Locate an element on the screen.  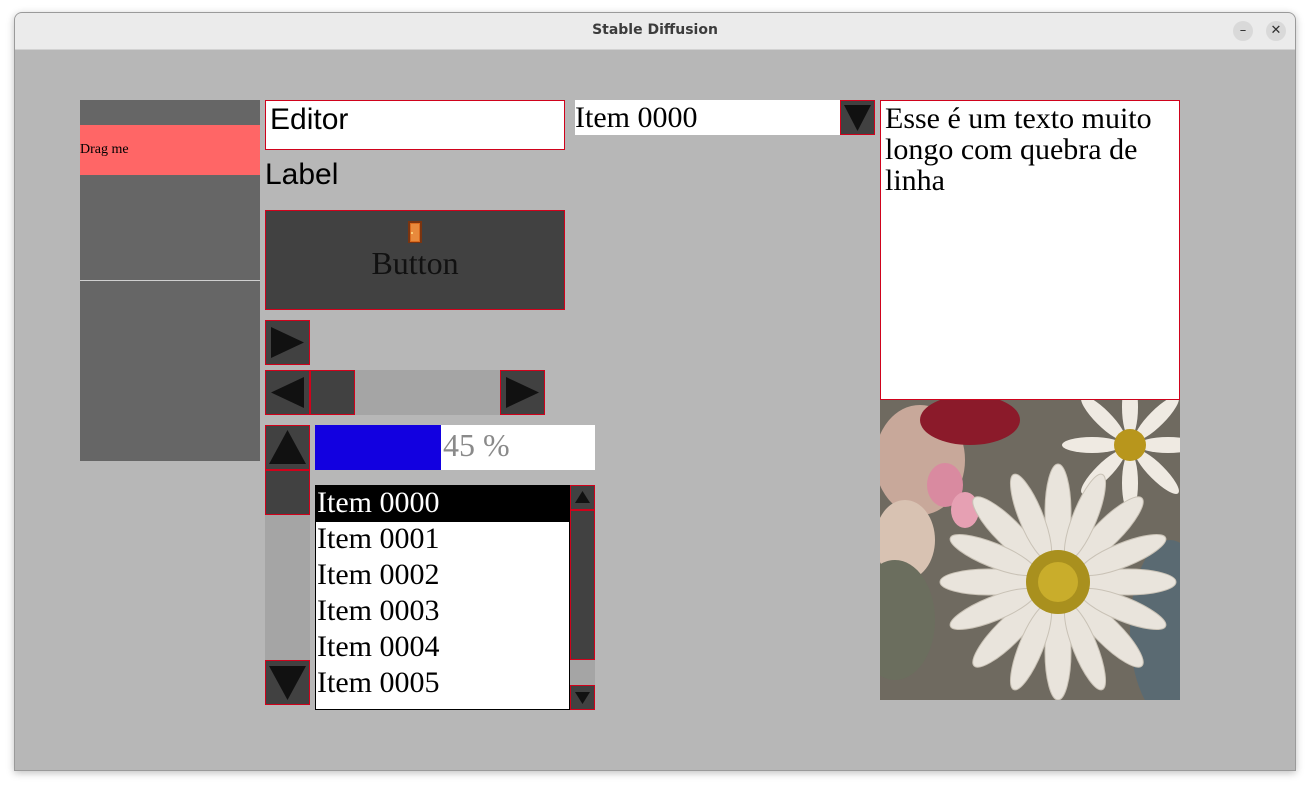
list-scroll-up-button is located at coordinates (582, 497).